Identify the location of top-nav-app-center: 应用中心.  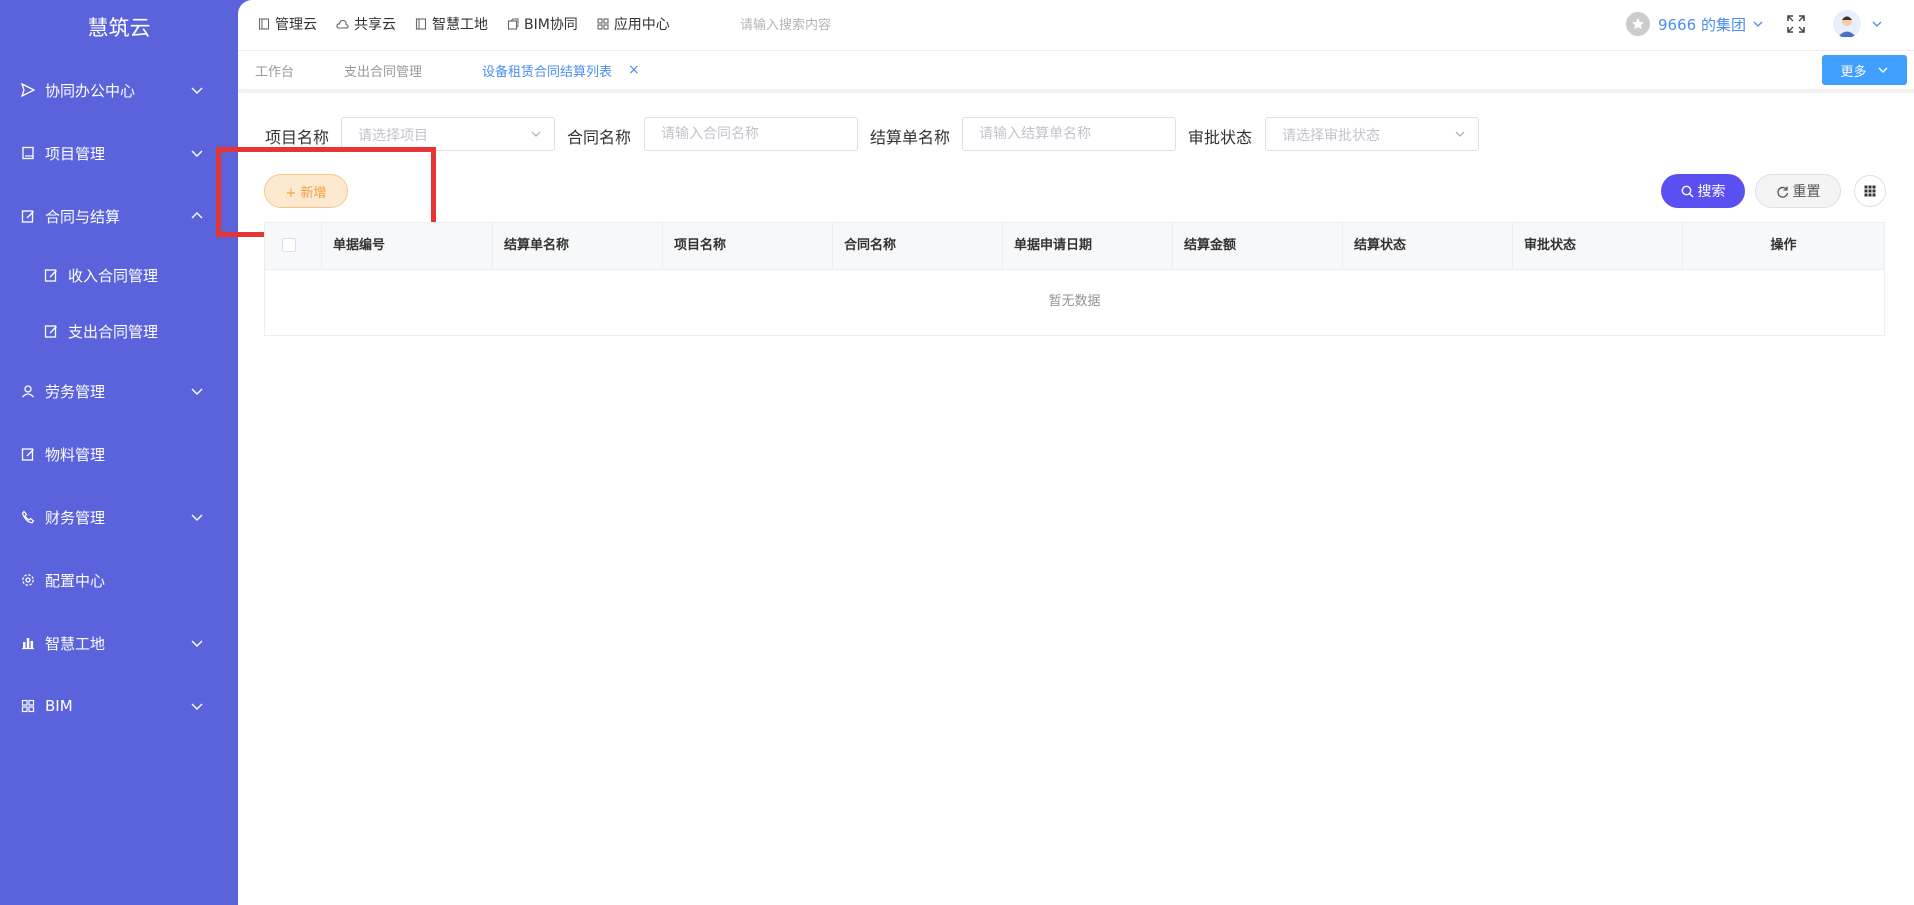
(633, 24).